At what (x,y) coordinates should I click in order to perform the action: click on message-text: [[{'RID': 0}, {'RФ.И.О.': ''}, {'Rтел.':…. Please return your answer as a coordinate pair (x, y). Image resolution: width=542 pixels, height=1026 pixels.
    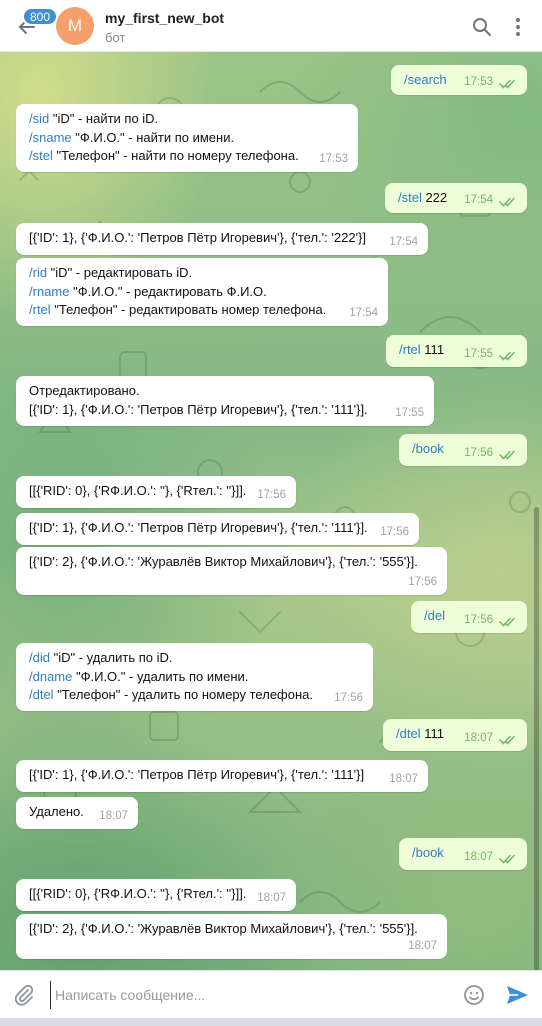
    Looking at the image, I should click on (138, 893).